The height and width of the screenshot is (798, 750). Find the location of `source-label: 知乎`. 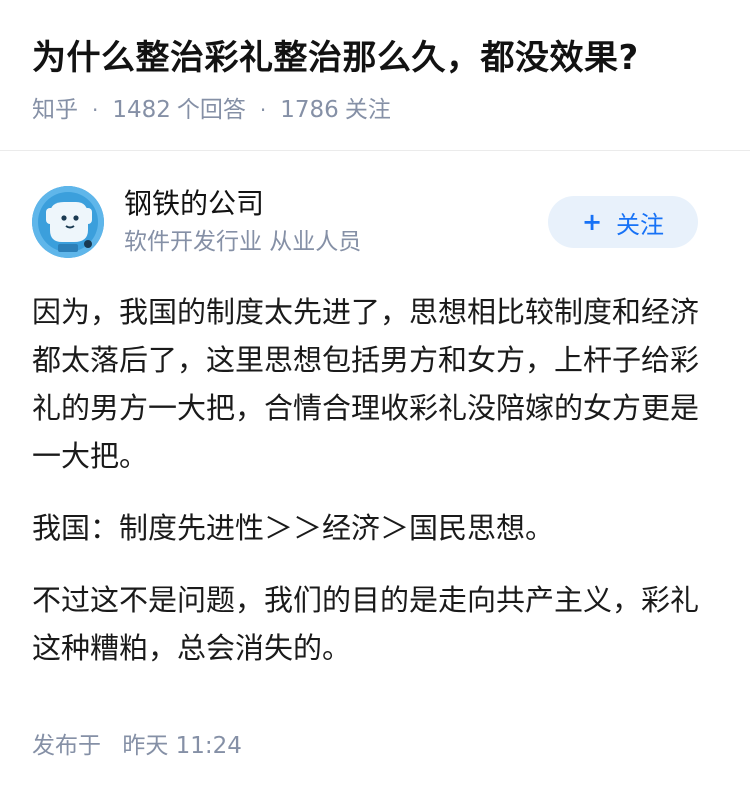

source-label: 知乎 is located at coordinates (55, 110).